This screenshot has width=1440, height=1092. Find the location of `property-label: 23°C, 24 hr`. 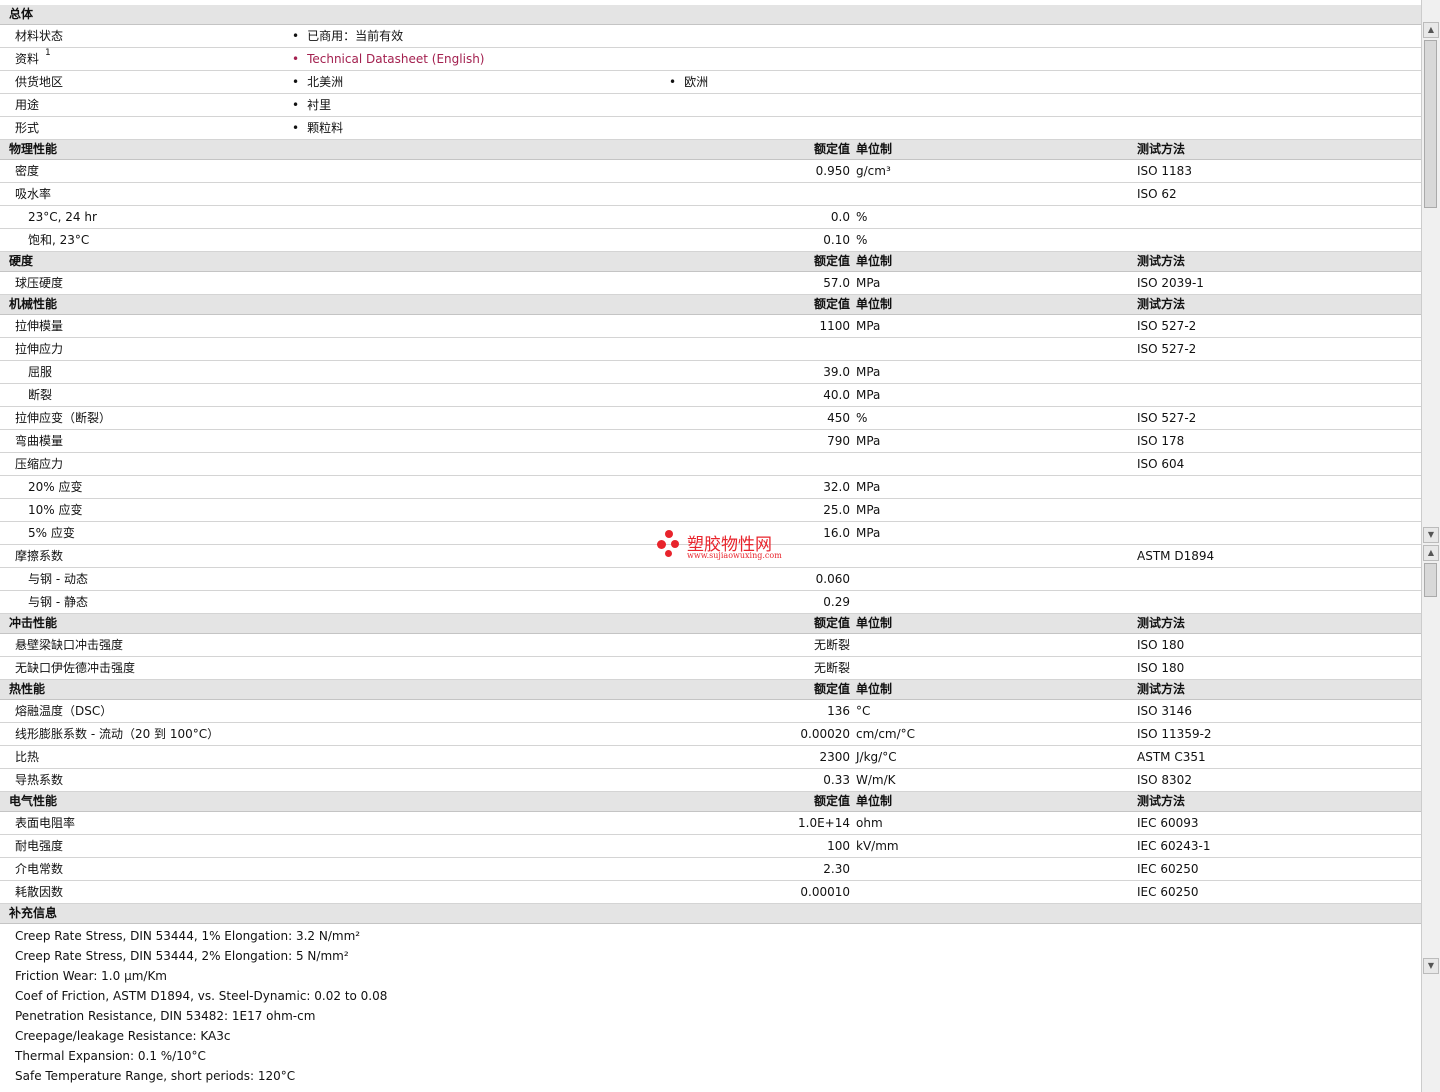

property-label: 23°C, 24 hr is located at coordinates (62, 217).